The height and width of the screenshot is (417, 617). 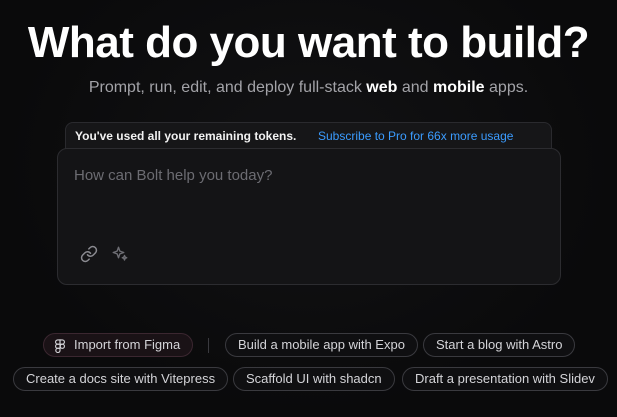 I want to click on import-figma-button: Import from Figma, so click(x=118, y=345).